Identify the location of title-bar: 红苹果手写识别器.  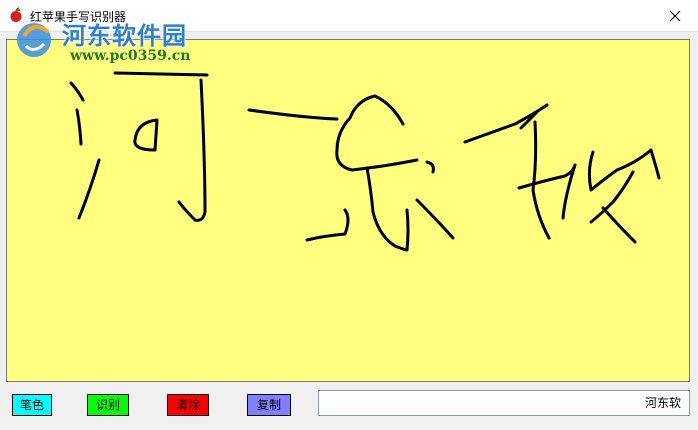
(349, 16).